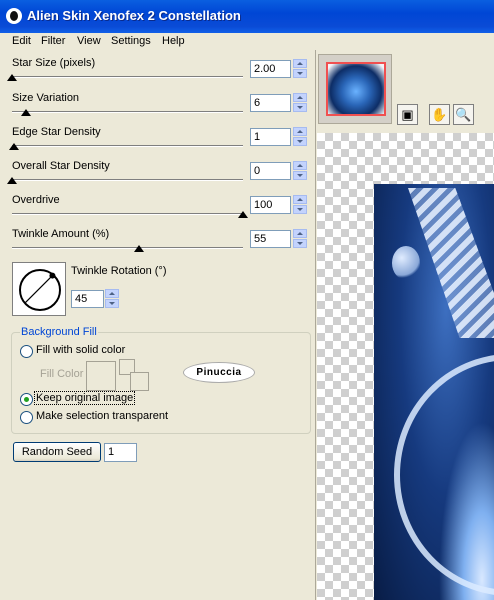  I want to click on size-variation-label: Size Variation, so click(46, 98).